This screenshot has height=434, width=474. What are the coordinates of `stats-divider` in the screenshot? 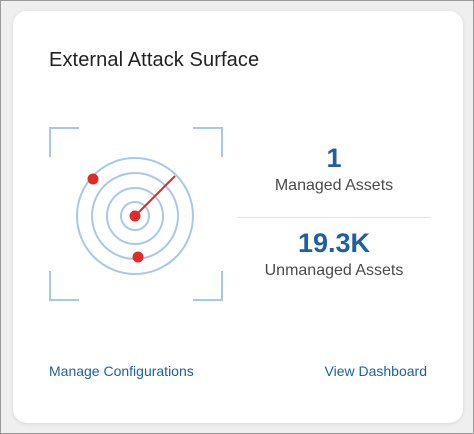 It's located at (334, 217).